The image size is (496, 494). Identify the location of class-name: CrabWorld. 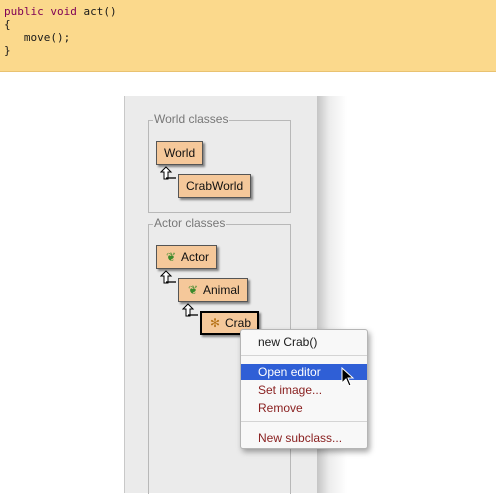
(215, 186).